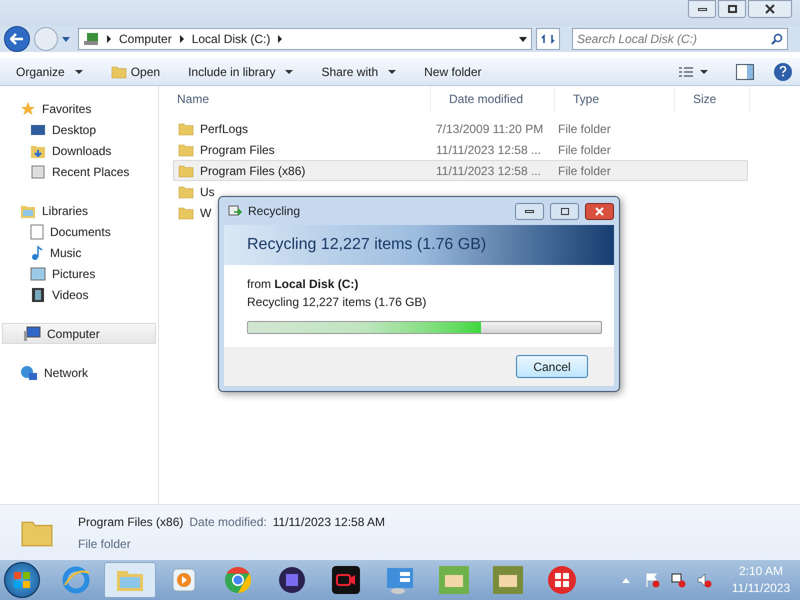 Image resolution: width=800 pixels, height=600 pixels. Describe the element at coordinates (237, 150) in the screenshot. I see `file-name: Program Files` at that location.